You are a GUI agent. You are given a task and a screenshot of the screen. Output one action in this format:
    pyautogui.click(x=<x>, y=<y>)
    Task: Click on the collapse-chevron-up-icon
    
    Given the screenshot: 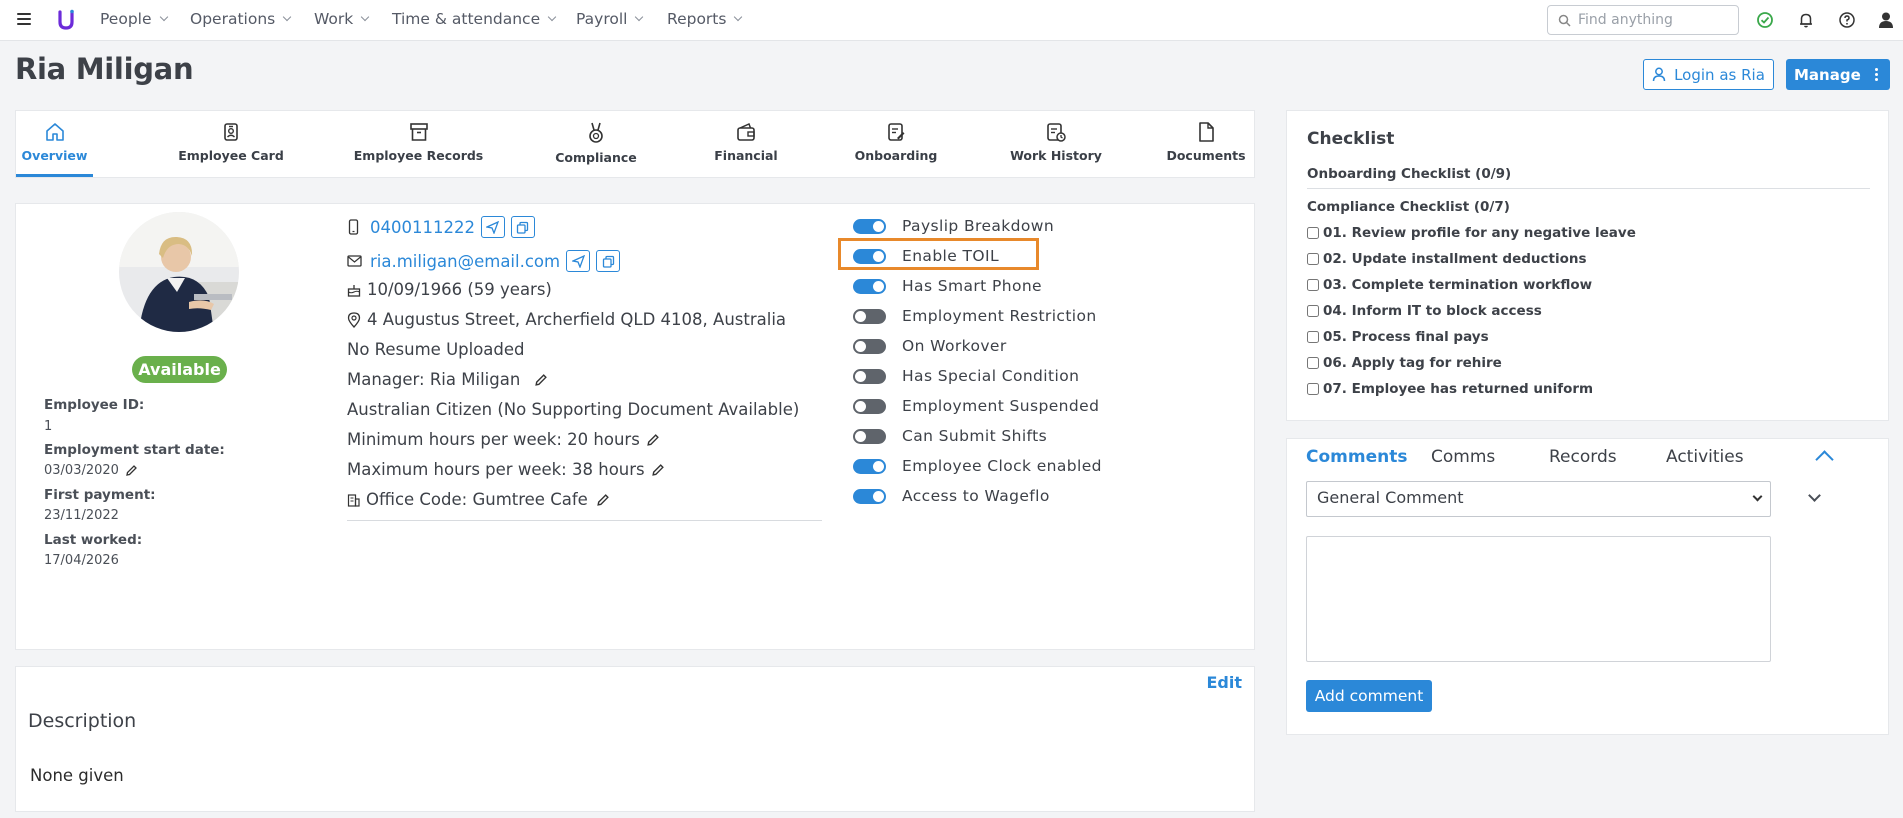 What is the action you would take?
    pyautogui.click(x=1824, y=459)
    